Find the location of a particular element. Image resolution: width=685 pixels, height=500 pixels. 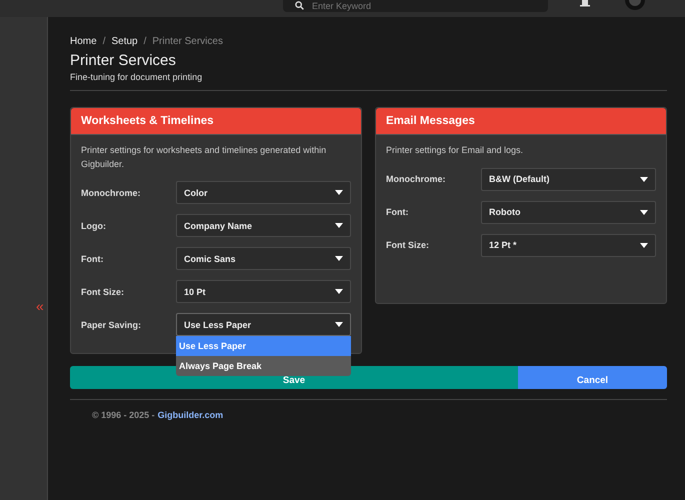

select-field: Comic Sans is located at coordinates (263, 258).